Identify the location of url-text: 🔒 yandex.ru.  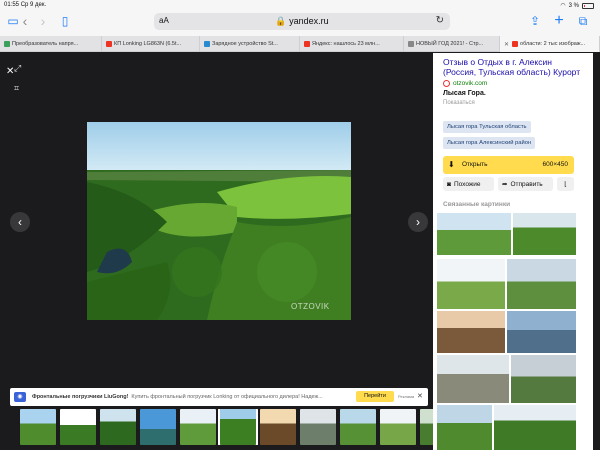
(302, 21).